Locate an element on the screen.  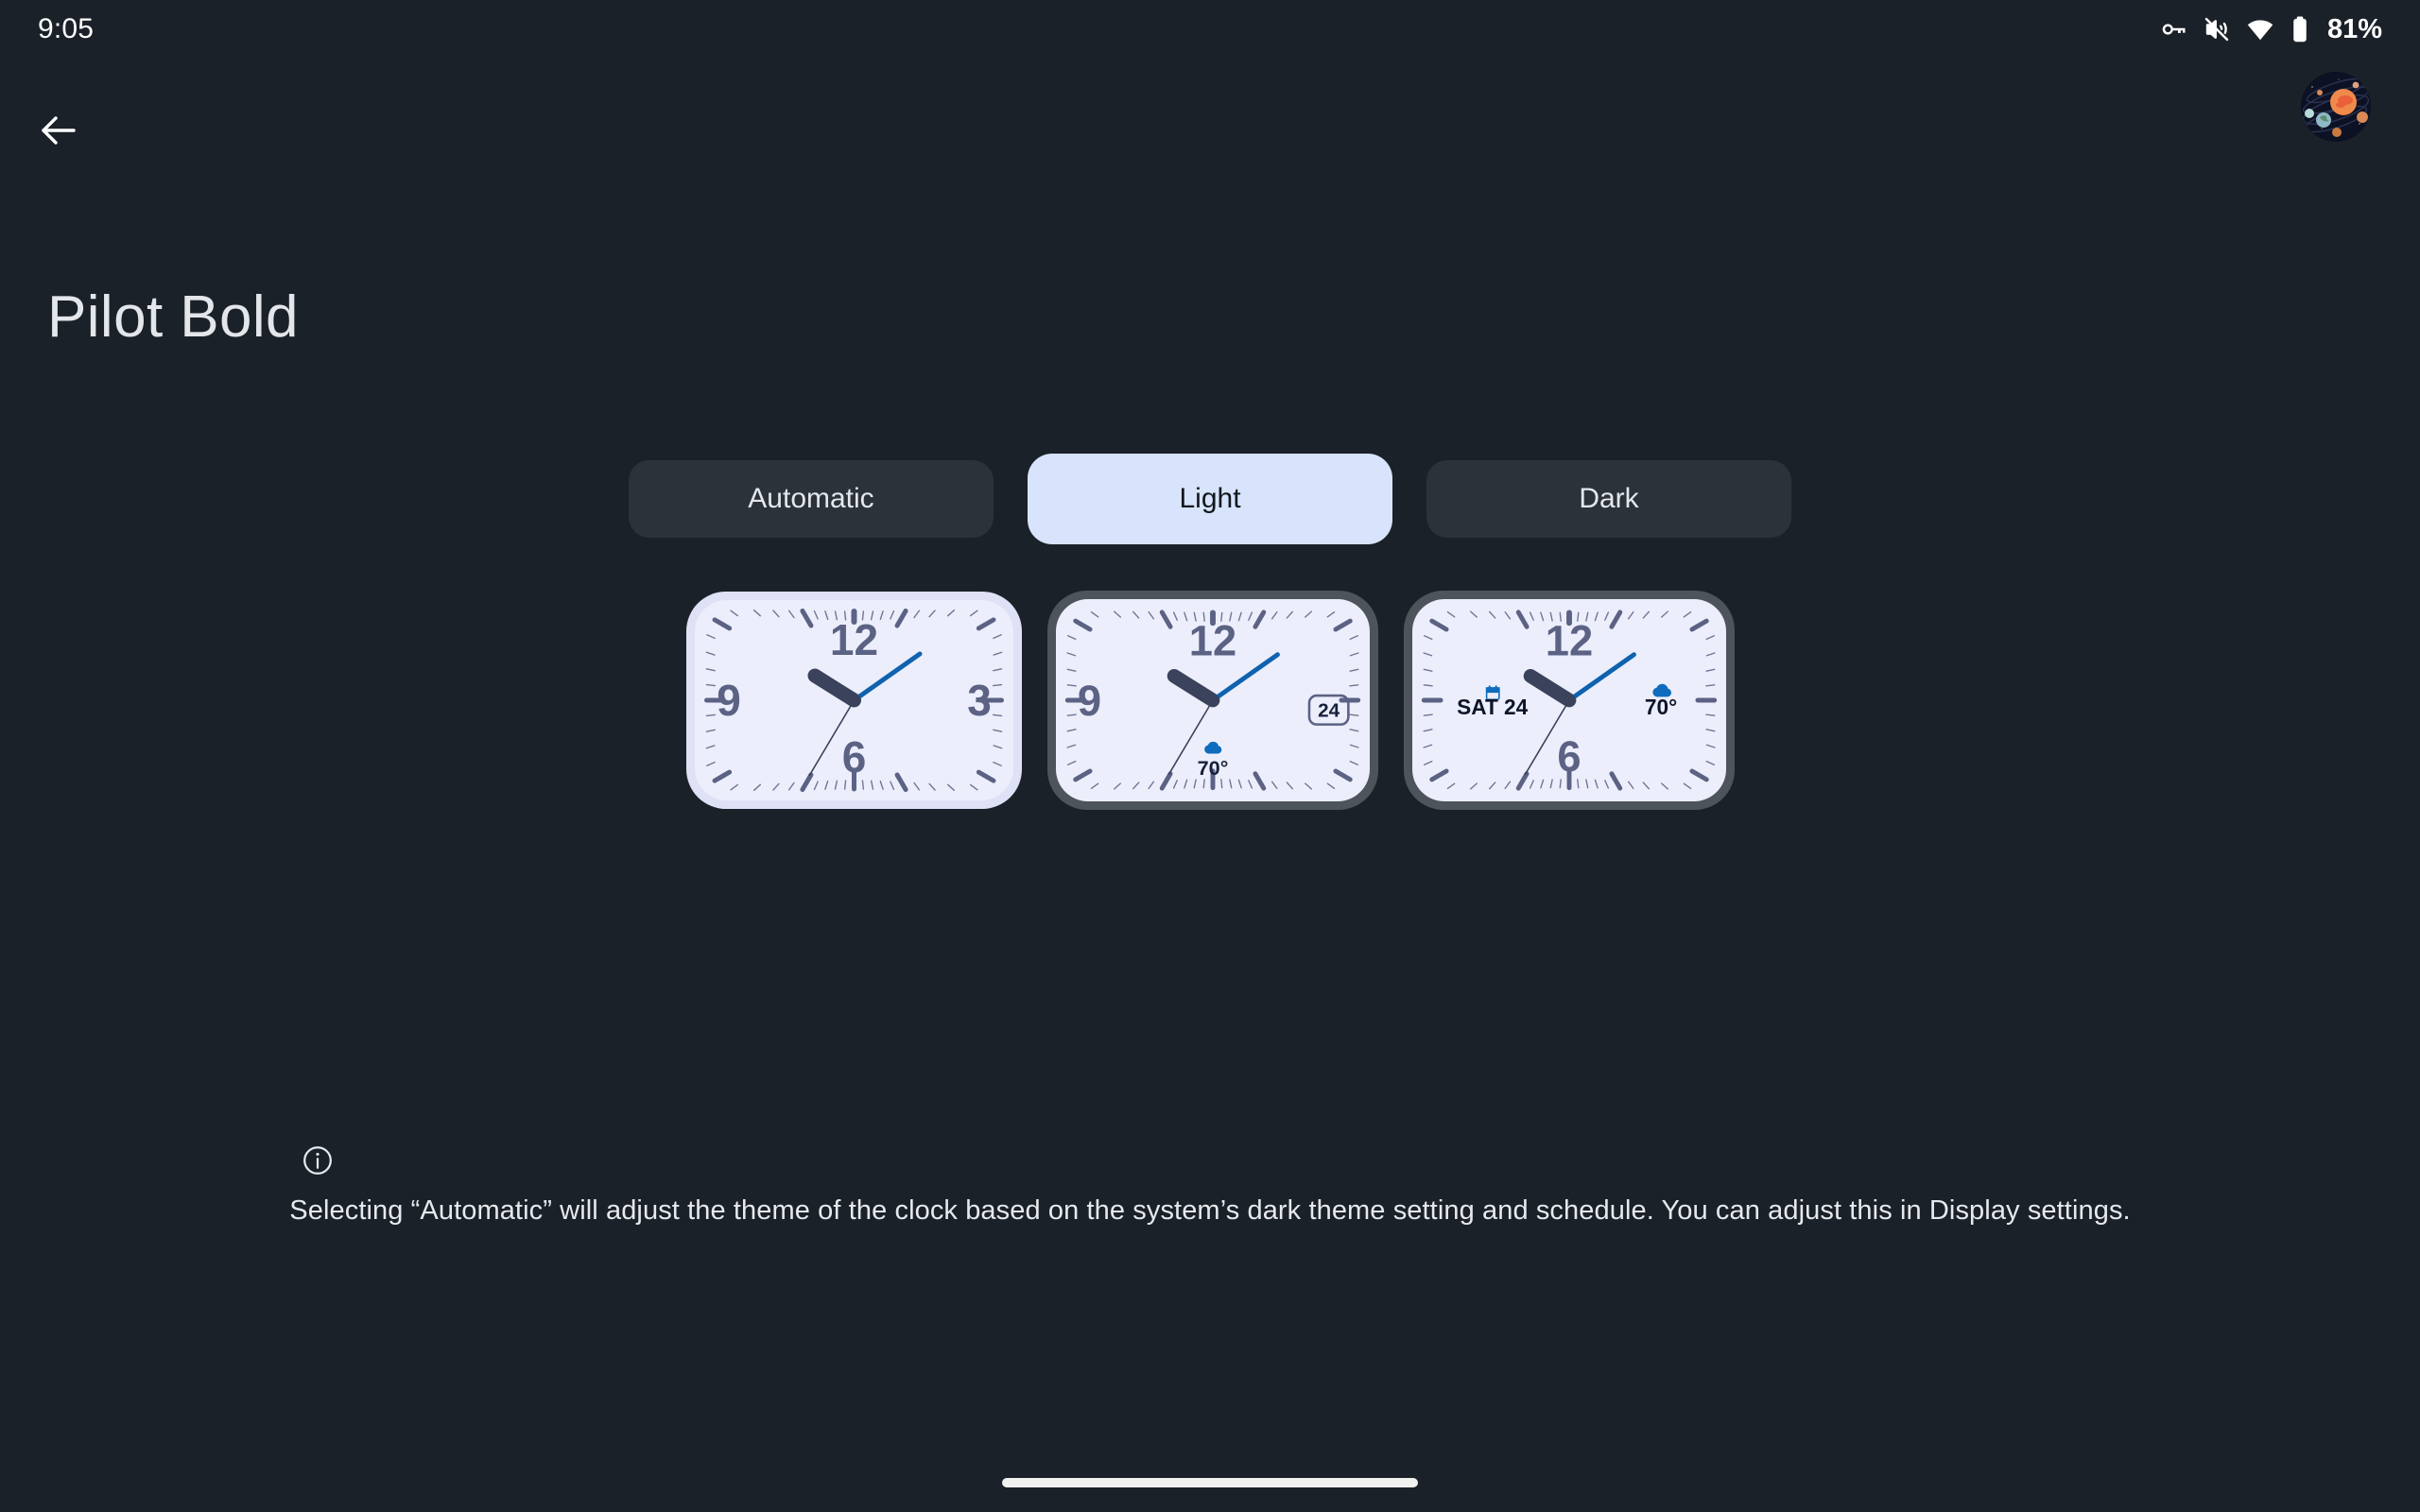
clock-preview-card-1: 12 3 6 9 is located at coordinates (853, 700).